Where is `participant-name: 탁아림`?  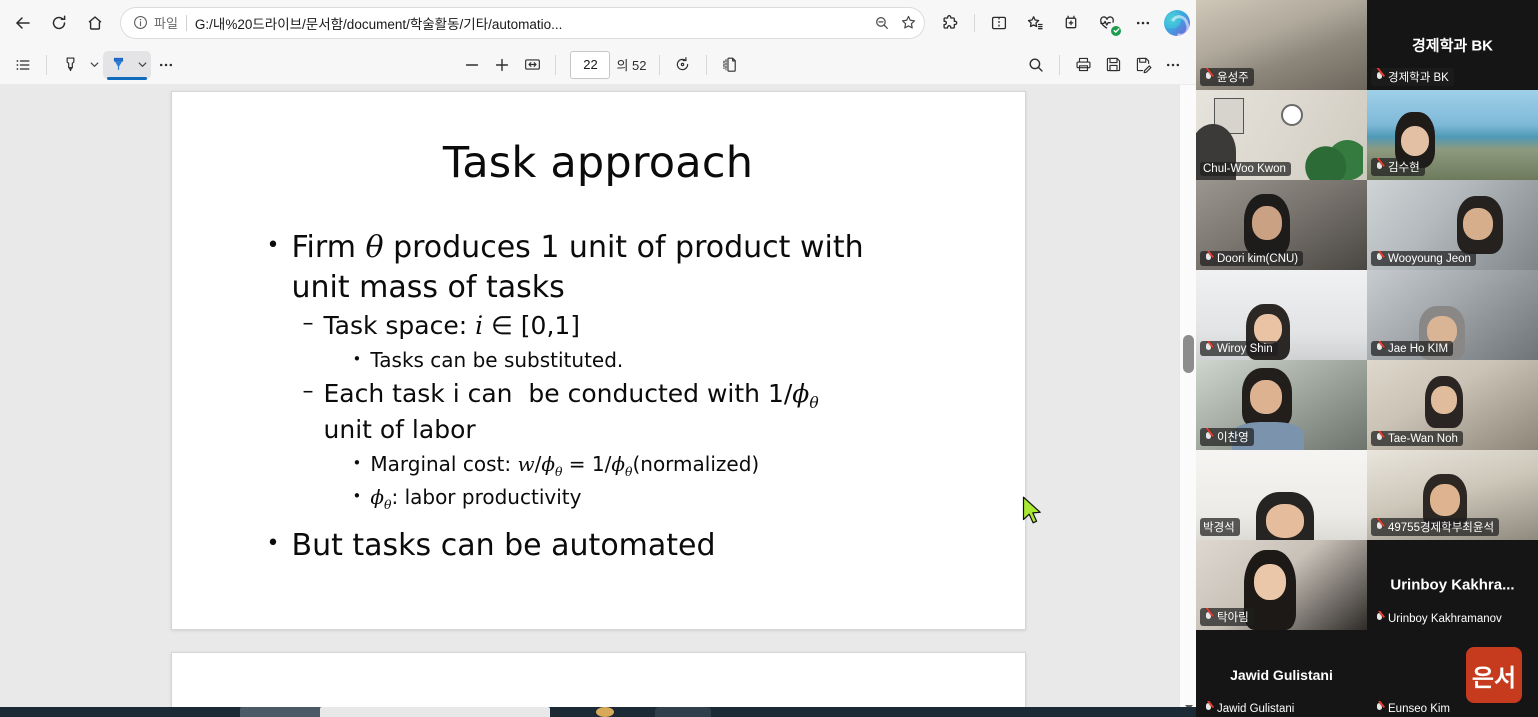
participant-name: 탁아림 is located at coordinates (1233, 618).